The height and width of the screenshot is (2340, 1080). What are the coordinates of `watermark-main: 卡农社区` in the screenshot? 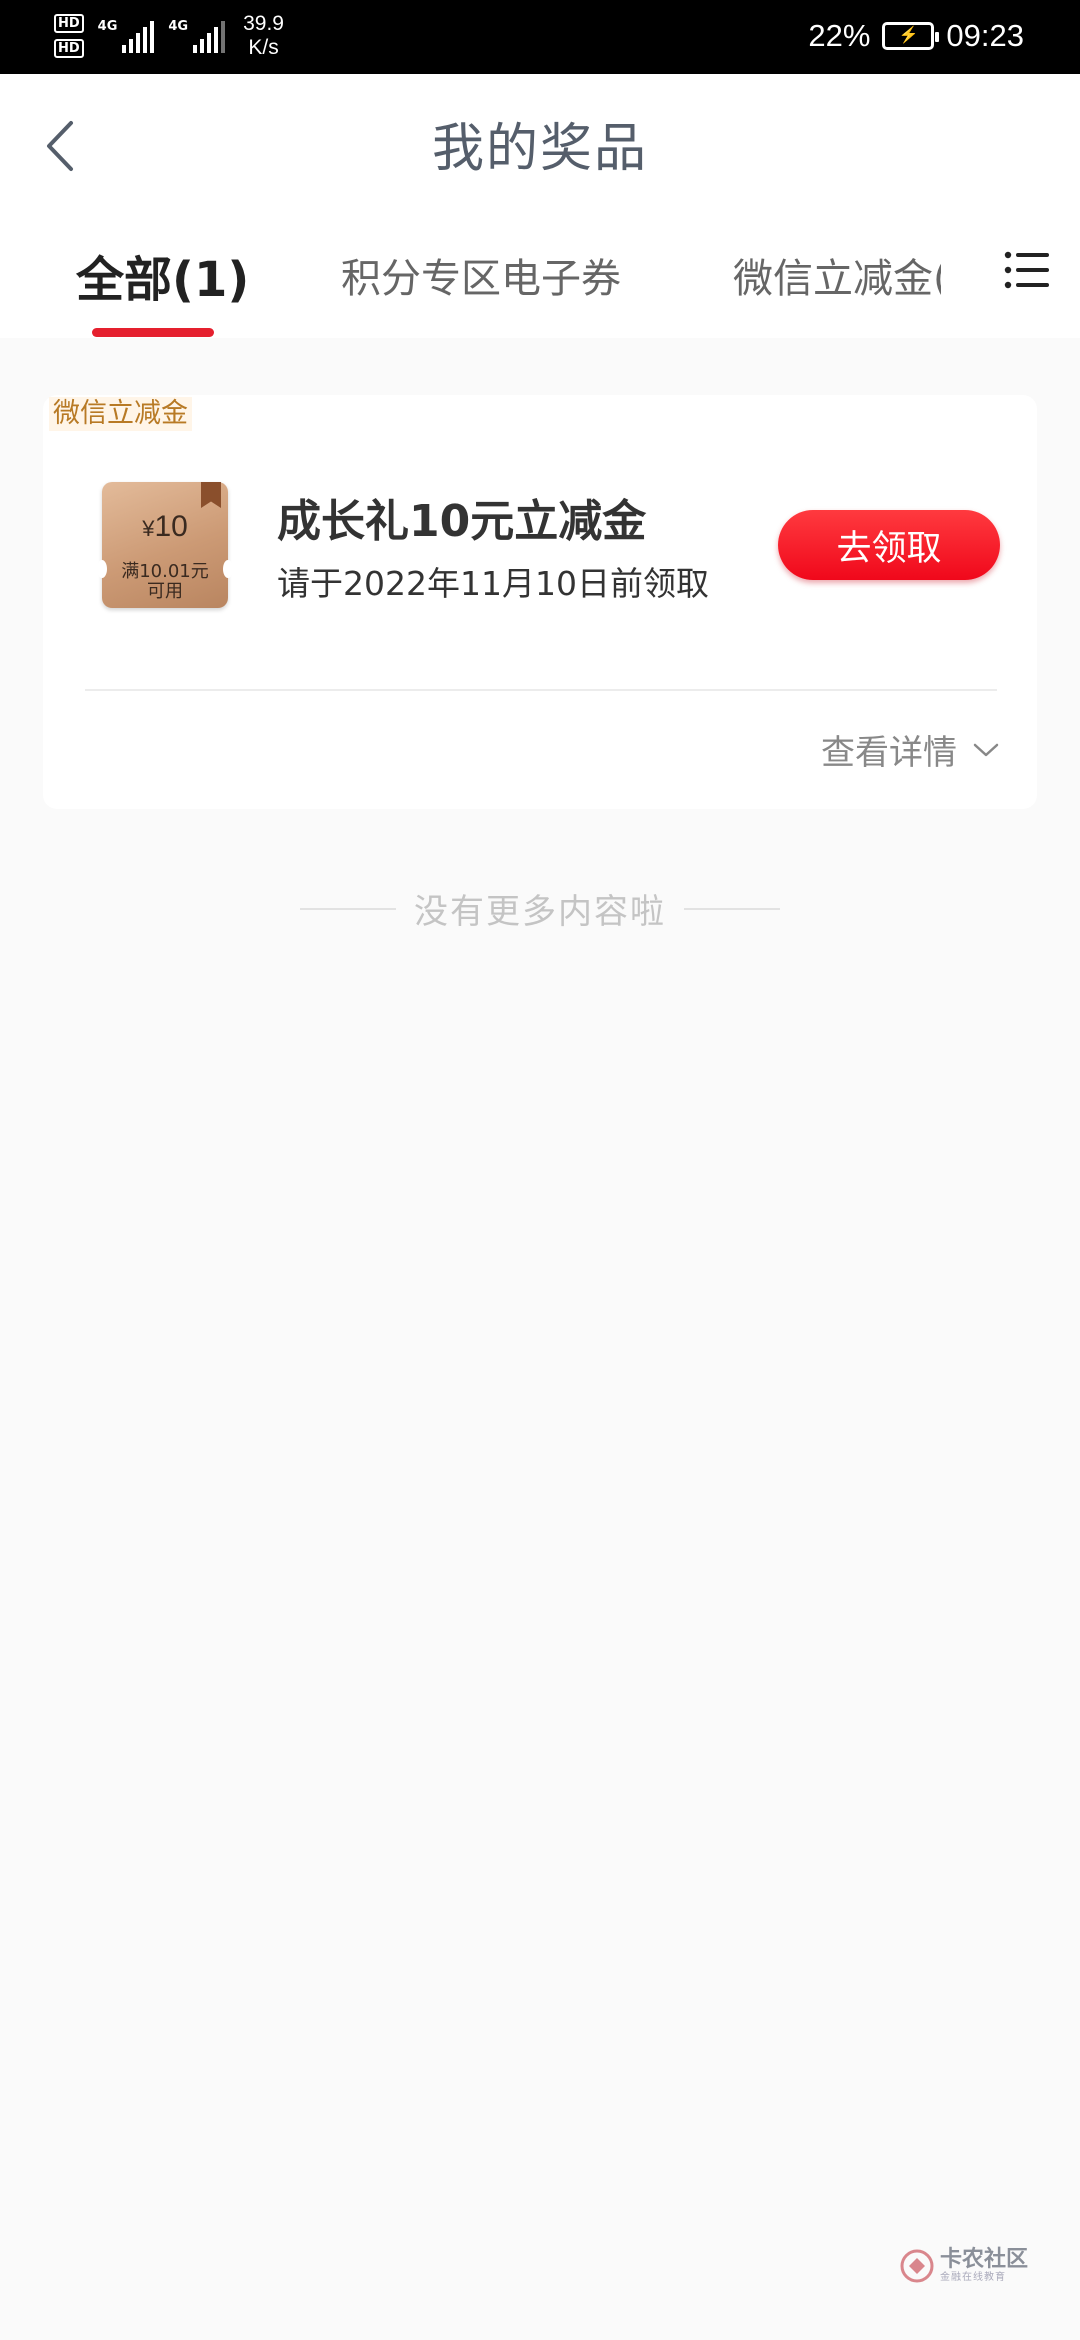 It's located at (984, 2259).